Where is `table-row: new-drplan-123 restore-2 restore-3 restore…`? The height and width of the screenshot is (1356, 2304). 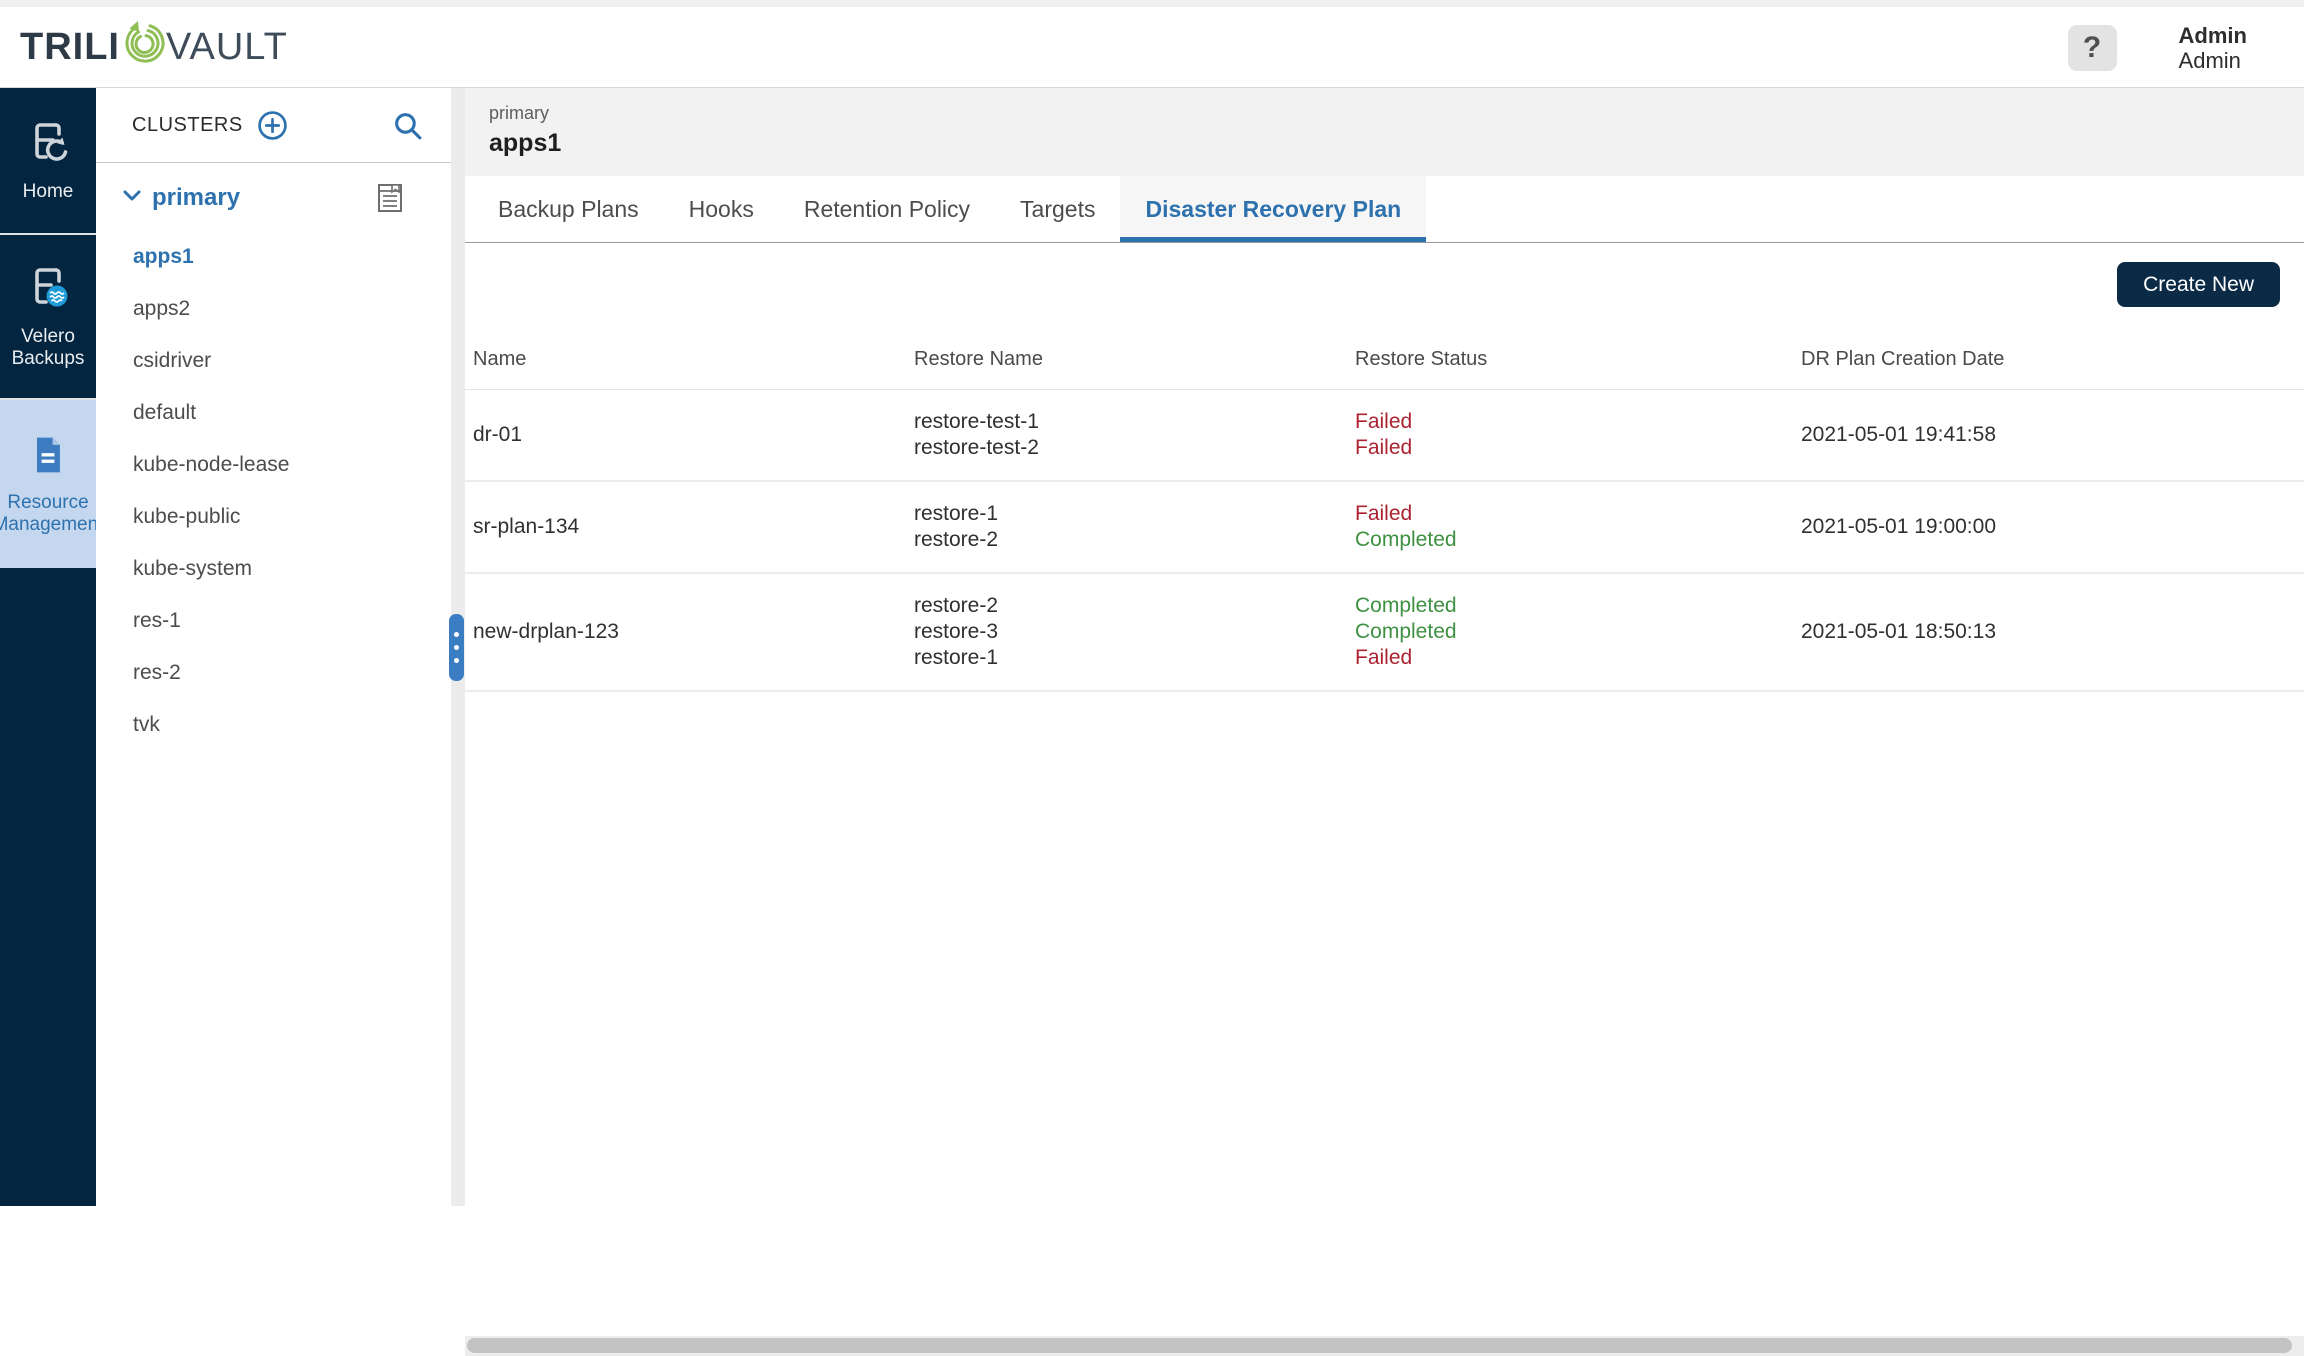 table-row: new-drplan-123 restore-2 restore-3 restore… is located at coordinates (1384, 633).